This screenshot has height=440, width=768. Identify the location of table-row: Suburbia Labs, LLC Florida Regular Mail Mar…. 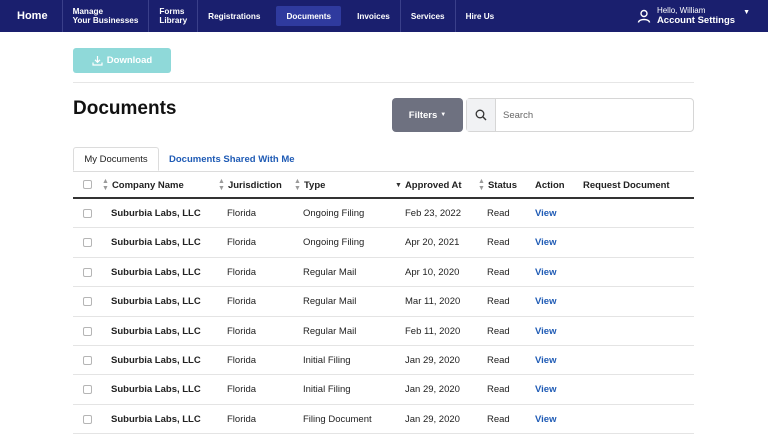
(383, 302).